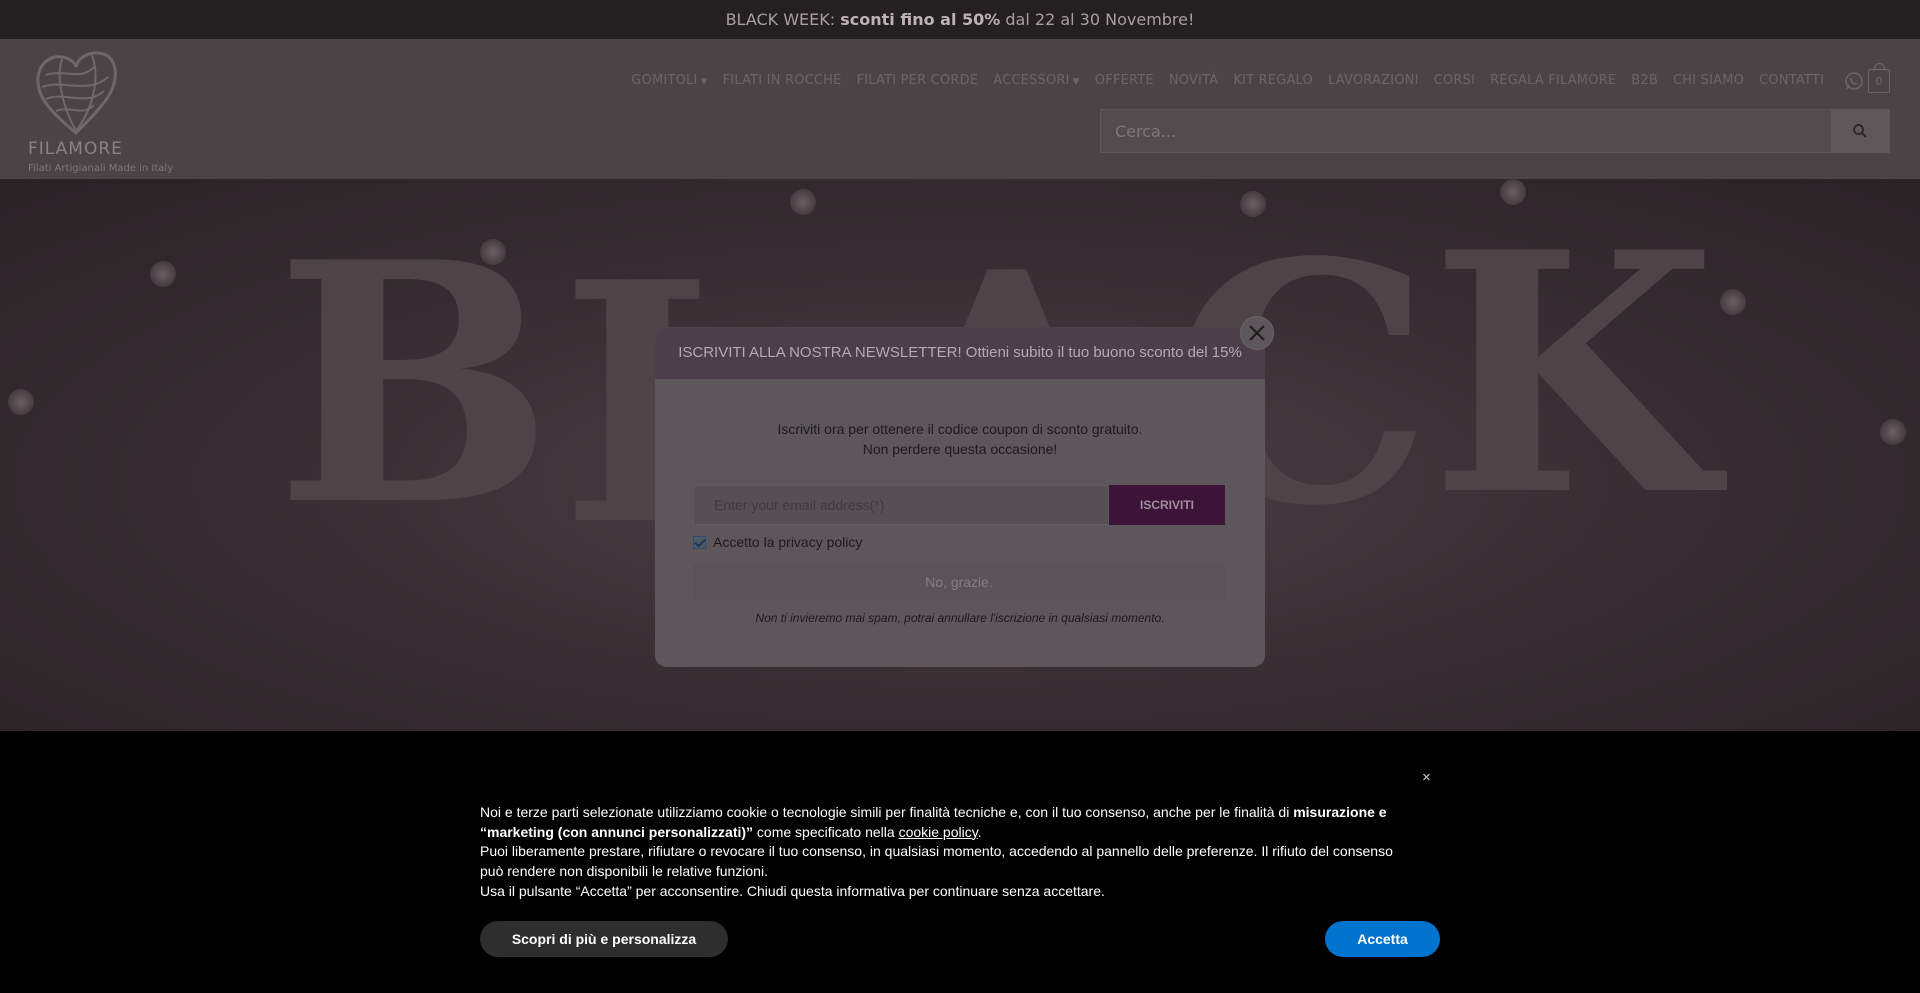 The height and width of the screenshot is (993, 1920). I want to click on promo-text-end: dal 22 al 30 Novembre!, so click(1097, 19).